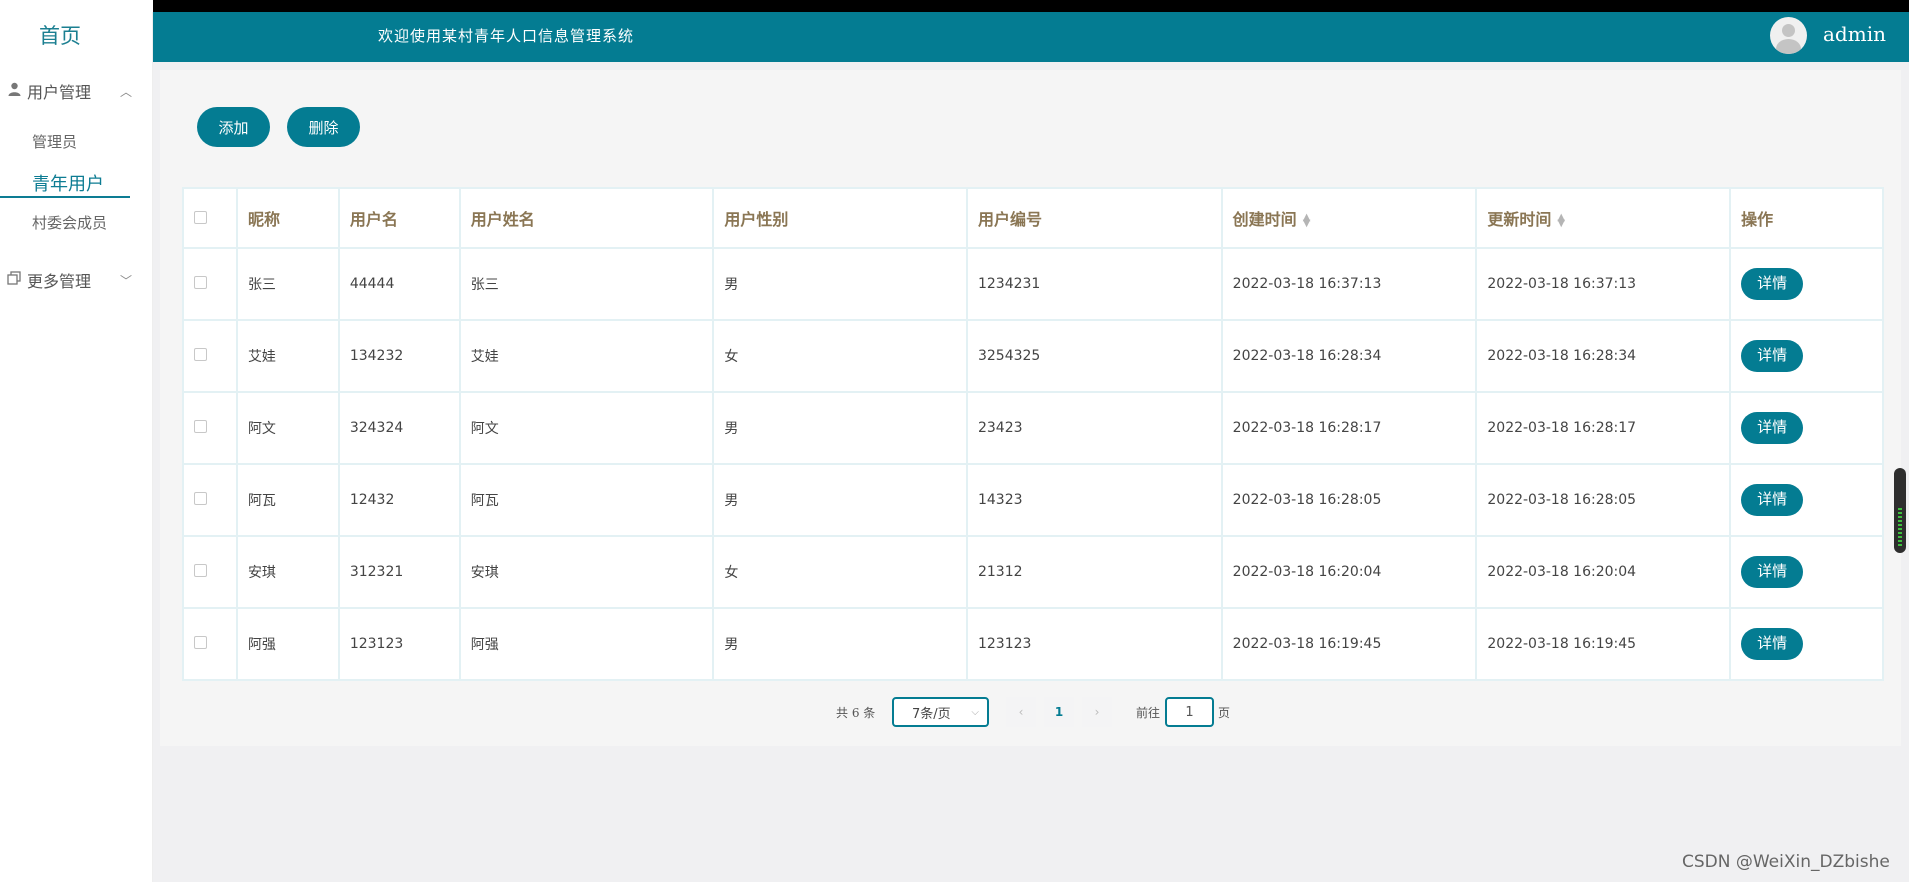 The width and height of the screenshot is (1909, 882). What do you see at coordinates (1189, 712) in the screenshot?
I see `goto-page-input: 1` at bounding box center [1189, 712].